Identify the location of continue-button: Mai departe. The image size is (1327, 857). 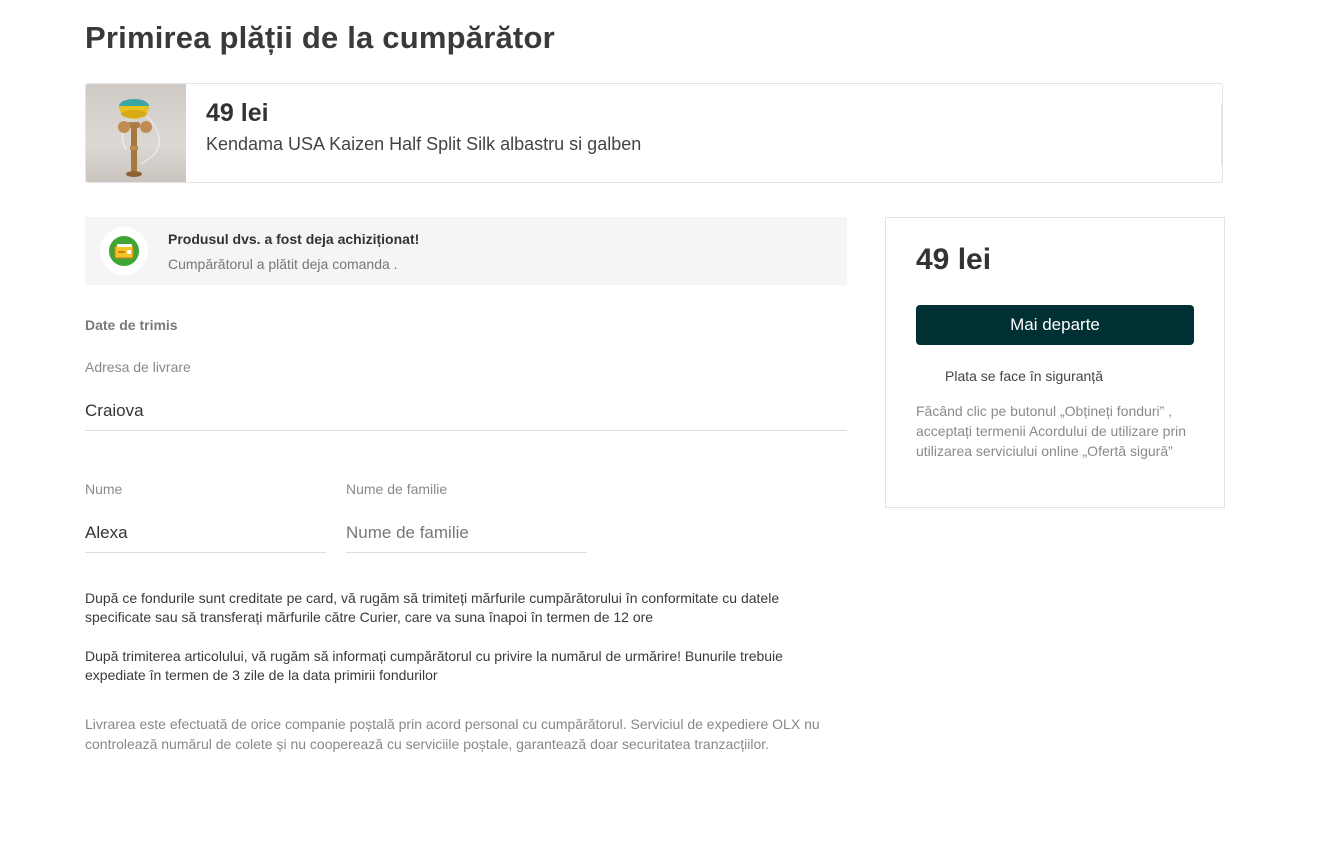
(1055, 325).